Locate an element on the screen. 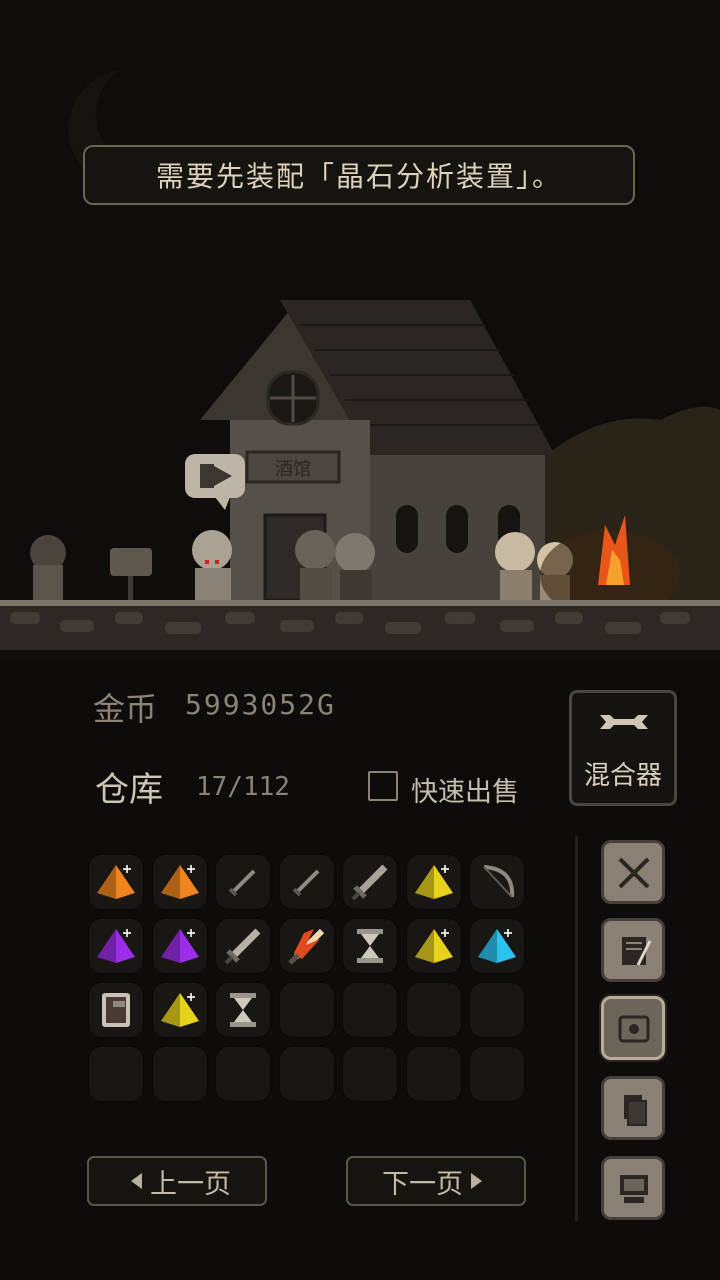 The height and width of the screenshot is (1280, 720). map-button is located at coordinates (633, 1028).